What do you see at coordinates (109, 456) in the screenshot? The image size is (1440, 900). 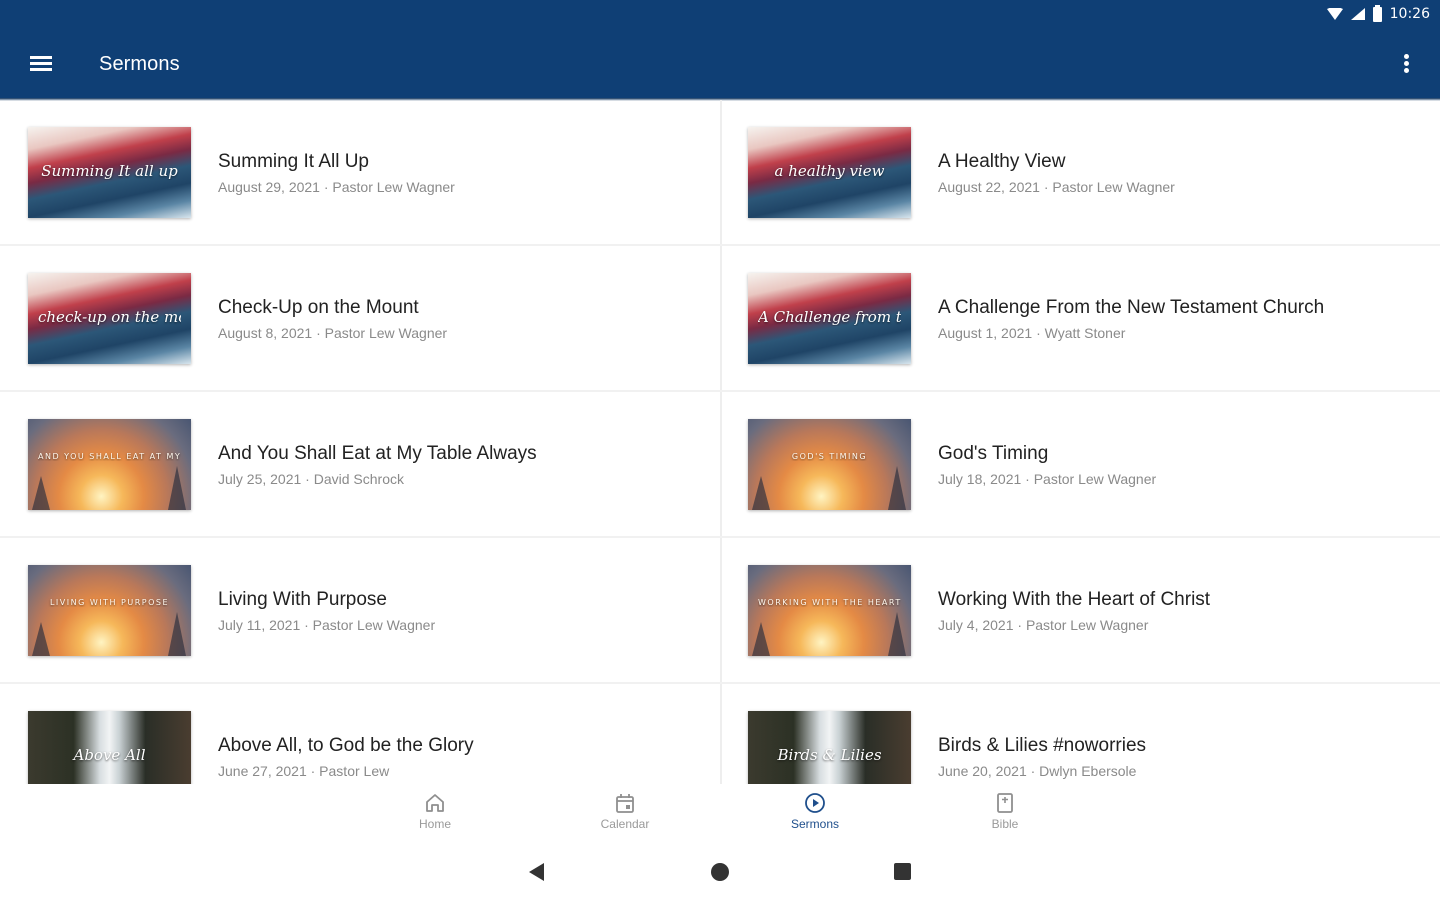 I see `thumbnail-caption: AND YOU SHALL EAT AT MY TABLE ALWAYS` at bounding box center [109, 456].